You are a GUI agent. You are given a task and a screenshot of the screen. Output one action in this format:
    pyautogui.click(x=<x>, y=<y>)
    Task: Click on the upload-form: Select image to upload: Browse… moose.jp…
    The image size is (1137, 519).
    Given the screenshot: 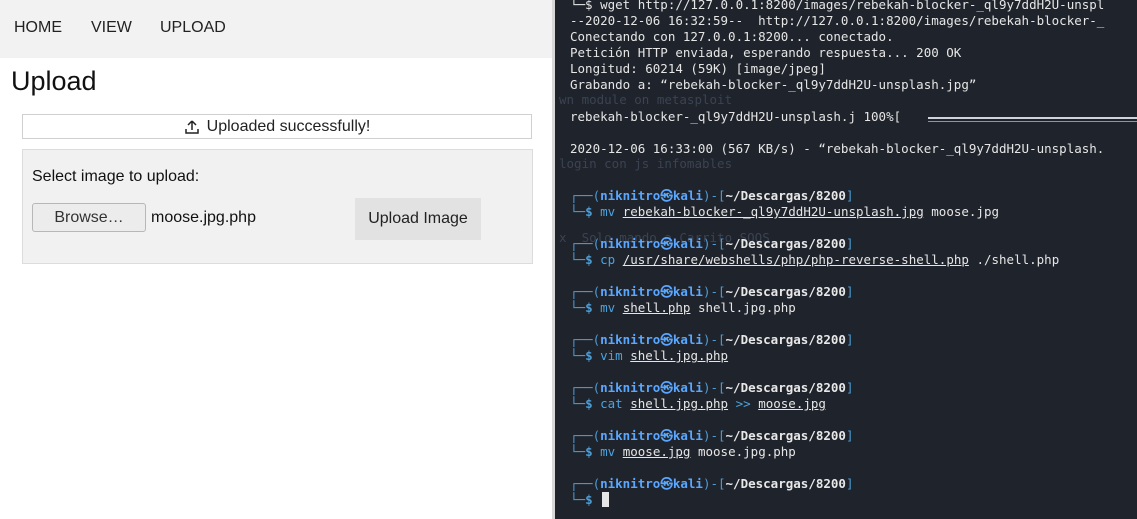 What is the action you would take?
    pyautogui.click(x=277, y=206)
    